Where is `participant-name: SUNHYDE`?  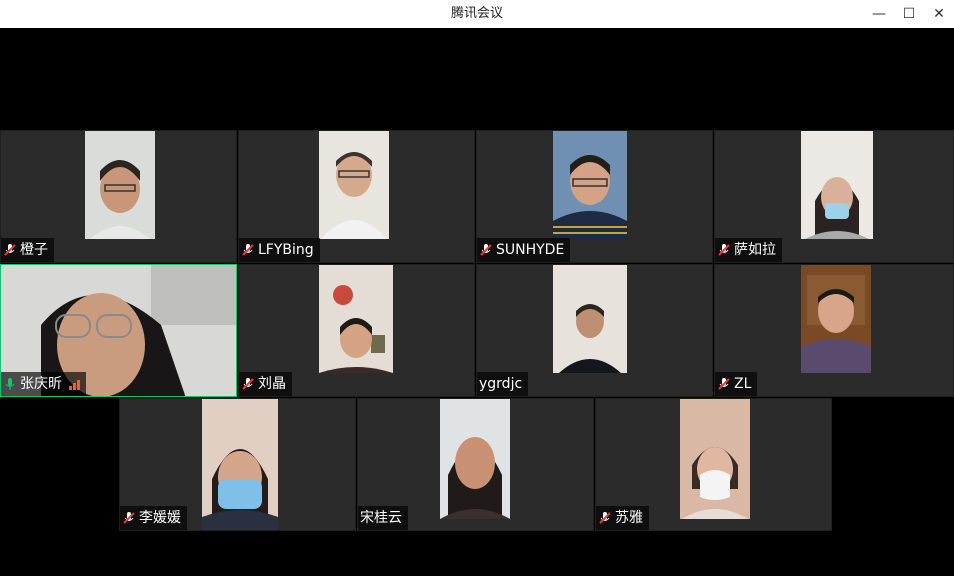
participant-name: SUNHYDE is located at coordinates (530, 250).